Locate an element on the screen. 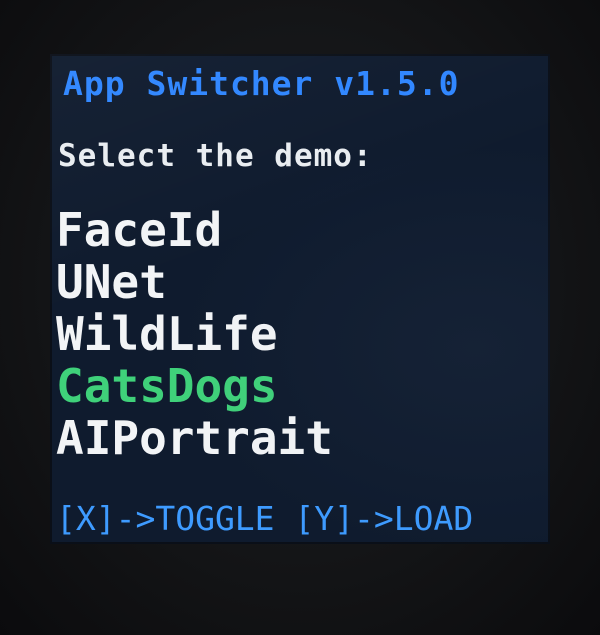  menu-item-wildlife: WildLife is located at coordinates (194, 334).